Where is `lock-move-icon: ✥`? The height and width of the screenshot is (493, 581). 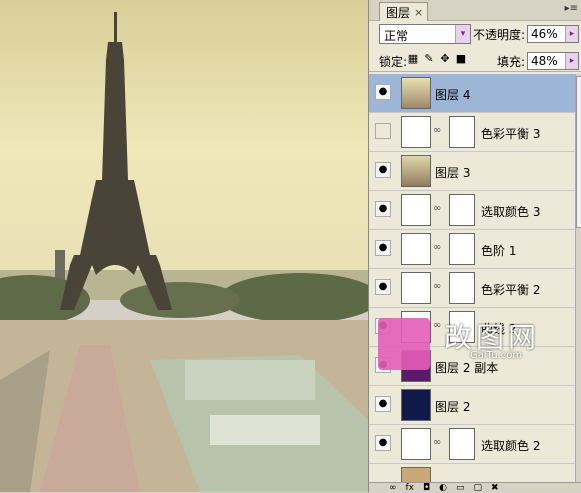
lock-move-icon: ✥ is located at coordinates (445, 58).